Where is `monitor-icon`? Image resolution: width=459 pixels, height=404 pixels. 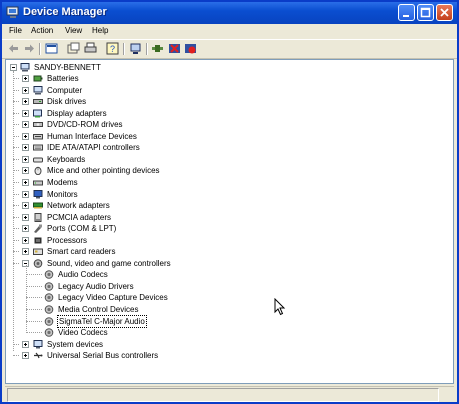
monitor-icon is located at coordinates (38, 193).